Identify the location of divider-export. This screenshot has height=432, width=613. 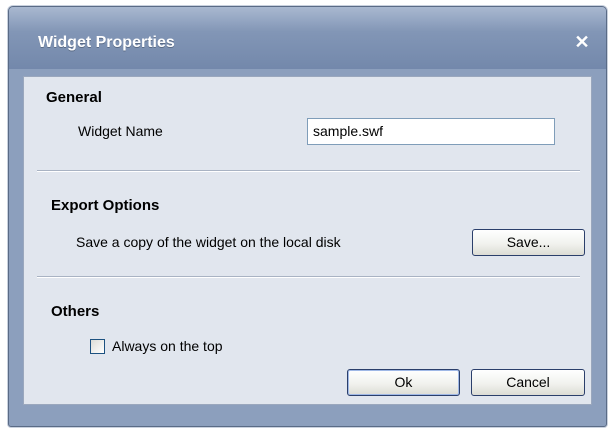
(308, 277).